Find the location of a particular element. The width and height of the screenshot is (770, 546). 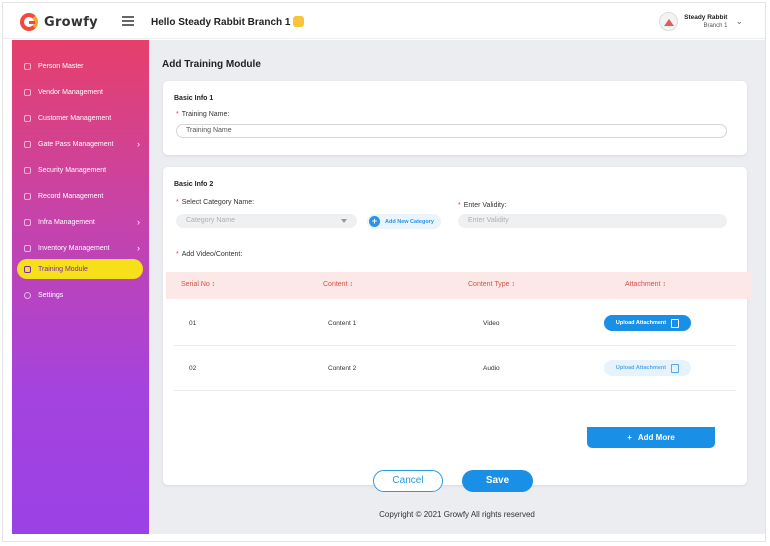

avatar is located at coordinates (669, 21).